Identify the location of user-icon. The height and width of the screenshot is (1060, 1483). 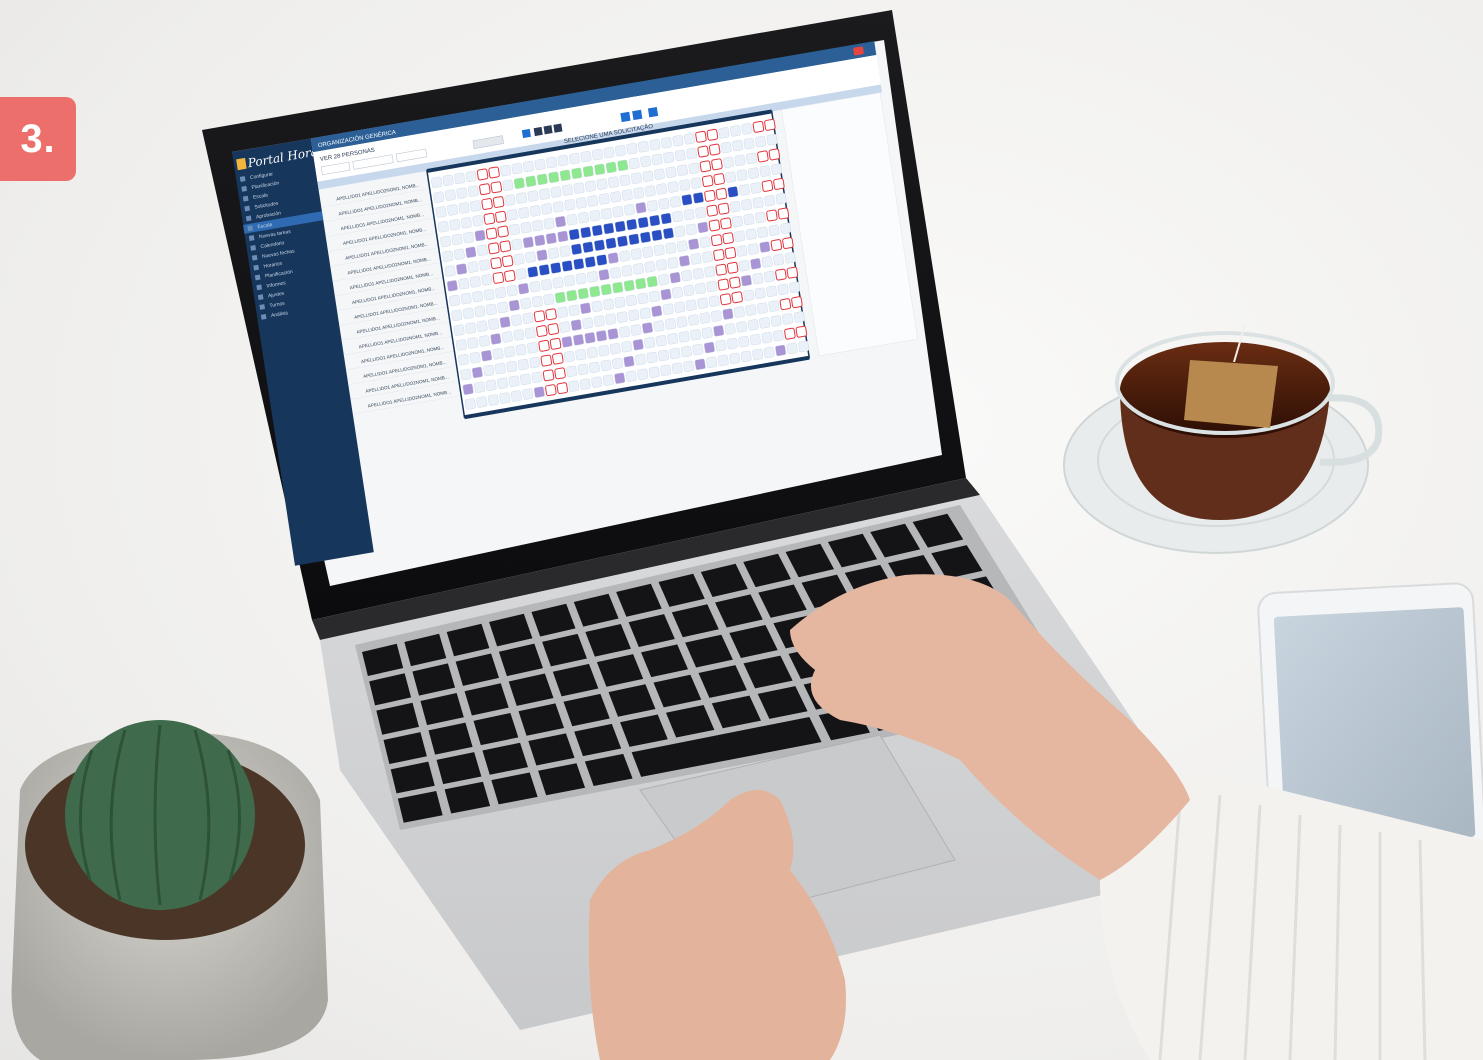
(558, 128).